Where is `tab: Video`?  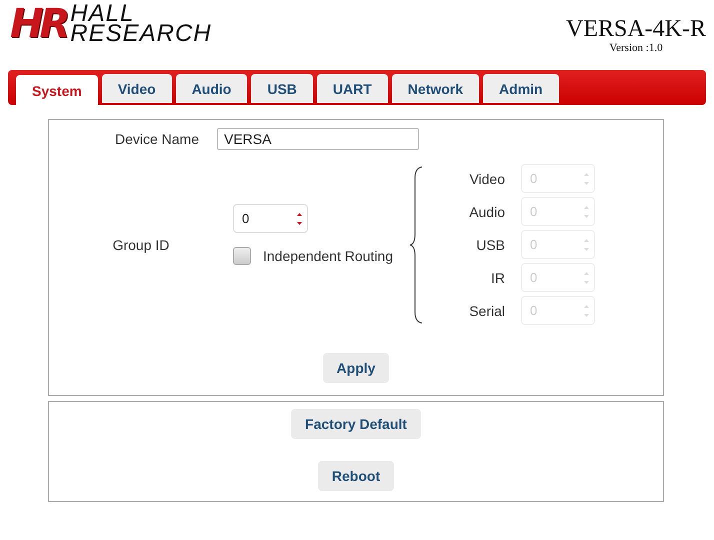
tab: Video is located at coordinates (137, 88).